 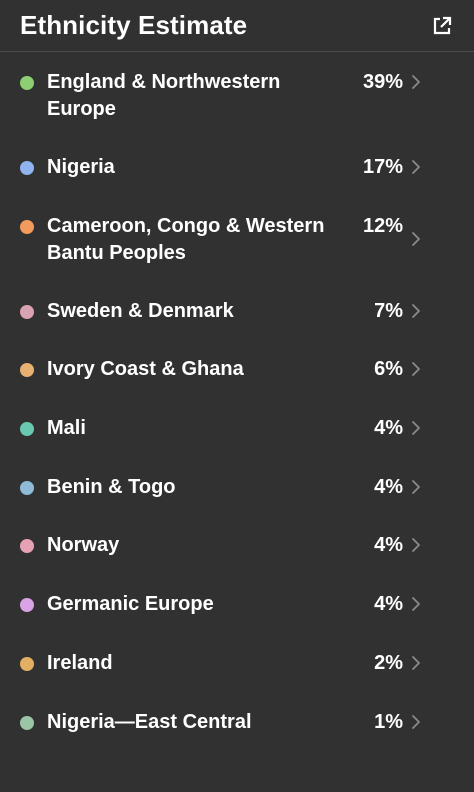 I want to click on region-name: Nigeria—East Central, so click(x=149, y=721).